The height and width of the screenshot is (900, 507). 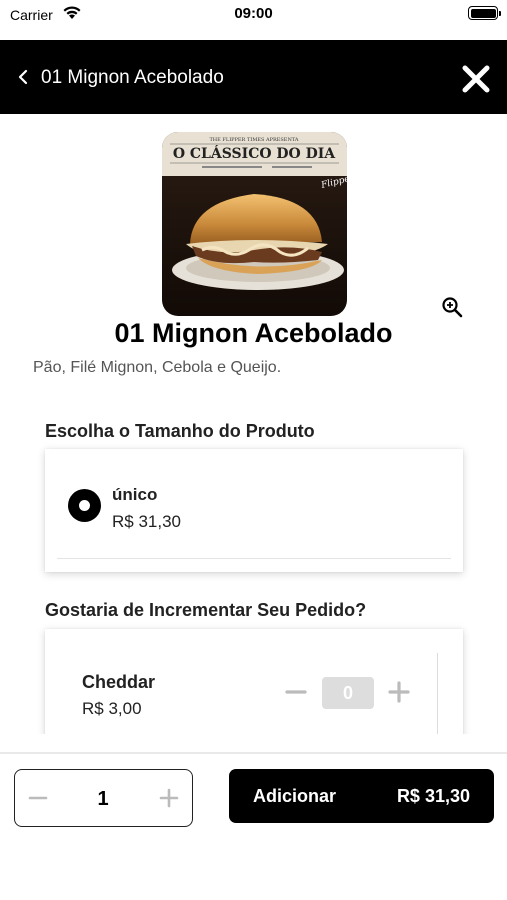 I want to click on chevron-left-icon, so click(x=24, y=77).